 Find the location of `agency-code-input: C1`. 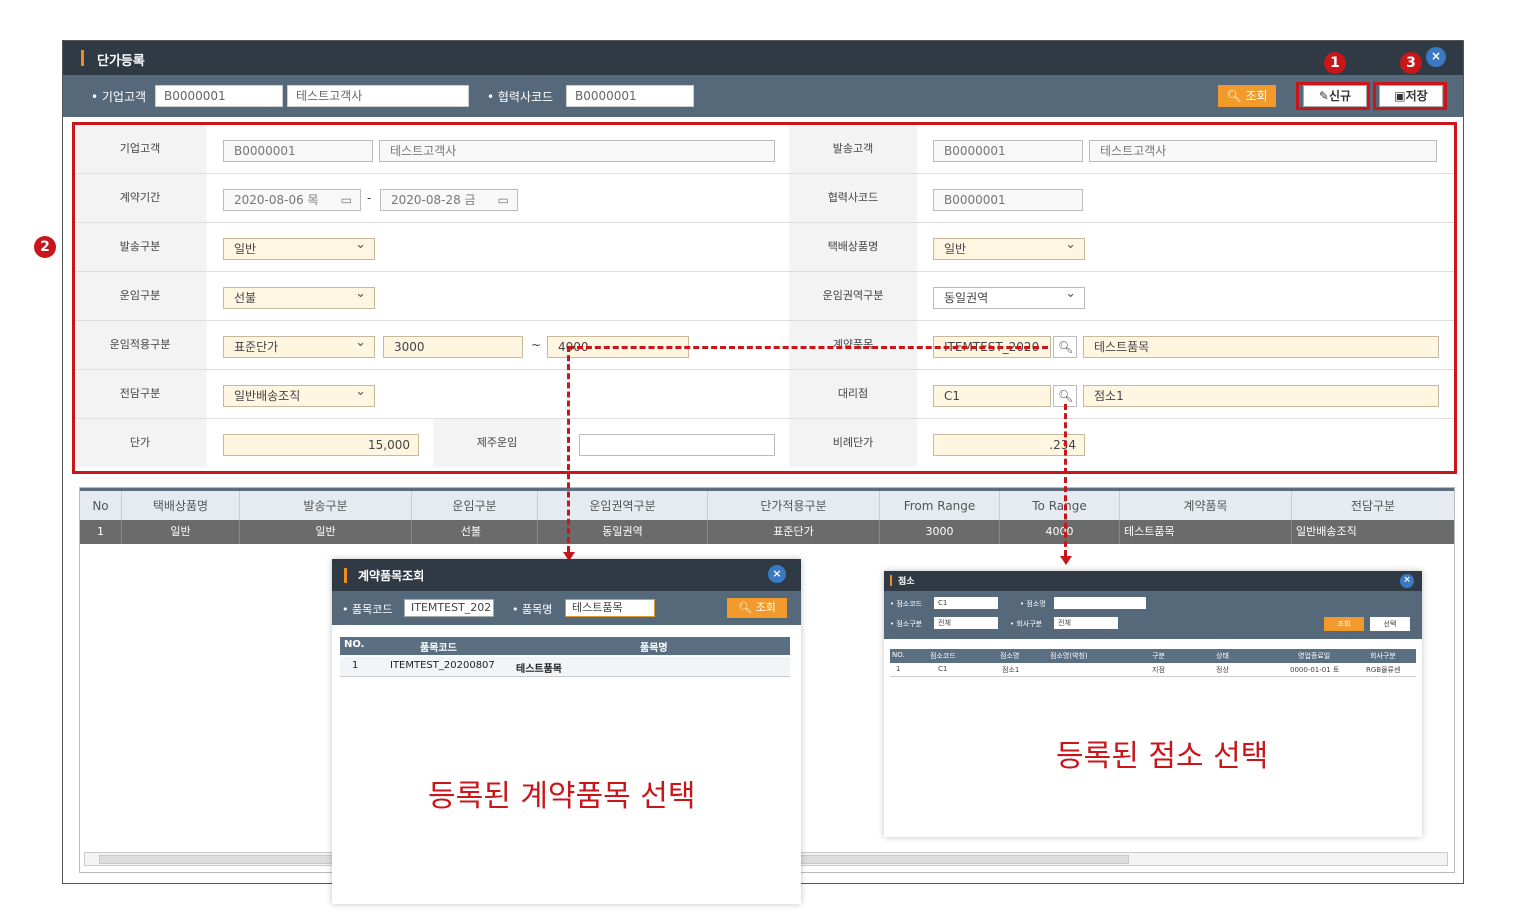

agency-code-input: C1 is located at coordinates (966, 603).